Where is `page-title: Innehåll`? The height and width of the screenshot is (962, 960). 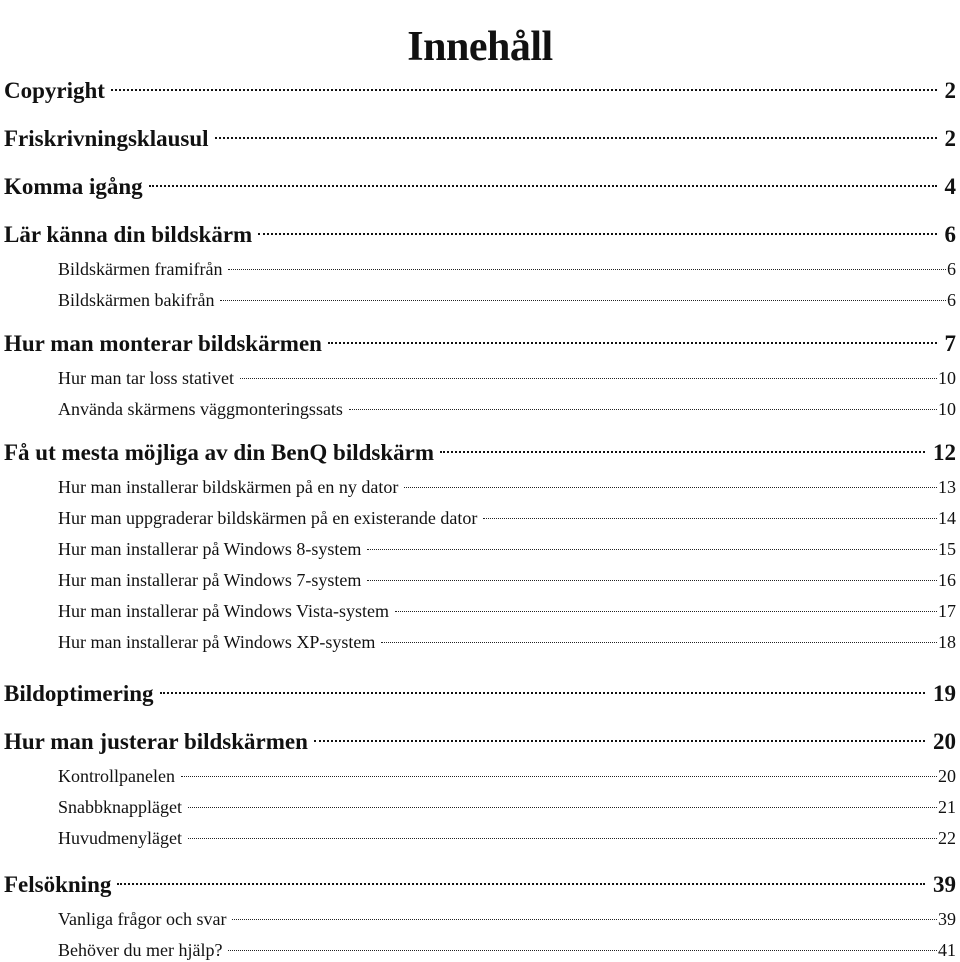 page-title: Innehåll is located at coordinates (480, 47).